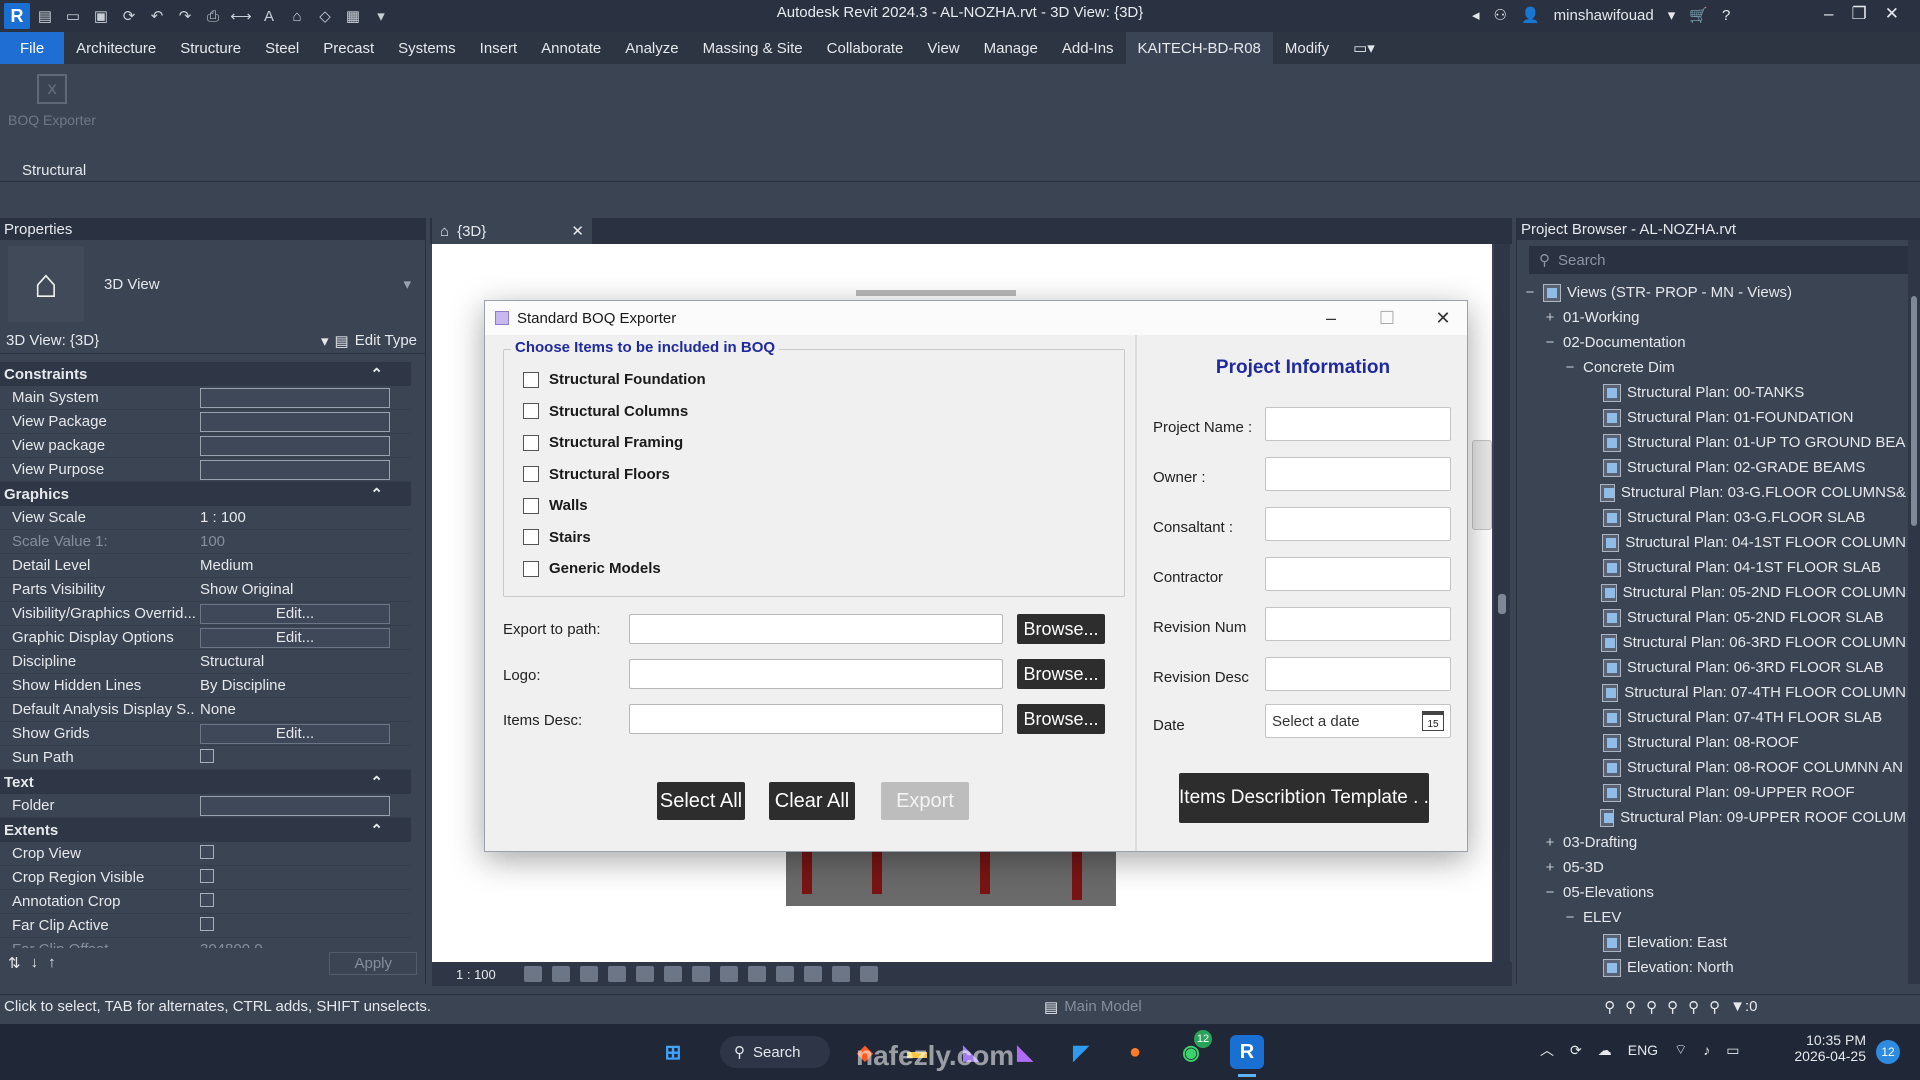 The image size is (1920, 1080). Describe the element at coordinates (1605, 1050) in the screenshot. I see `cloud-icon: ☁` at that location.